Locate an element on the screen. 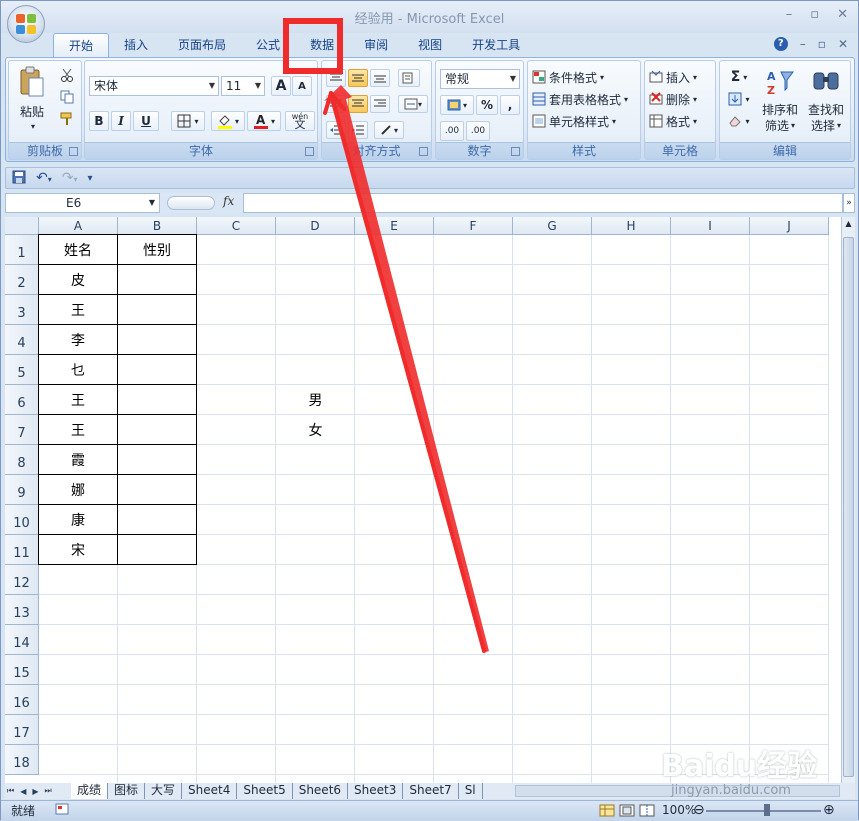  table-cell: 宋 is located at coordinates (78, 550).